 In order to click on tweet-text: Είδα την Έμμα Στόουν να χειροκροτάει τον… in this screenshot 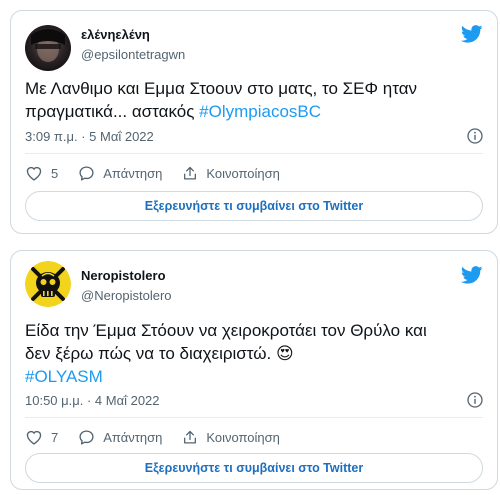, I will do `click(254, 353)`.